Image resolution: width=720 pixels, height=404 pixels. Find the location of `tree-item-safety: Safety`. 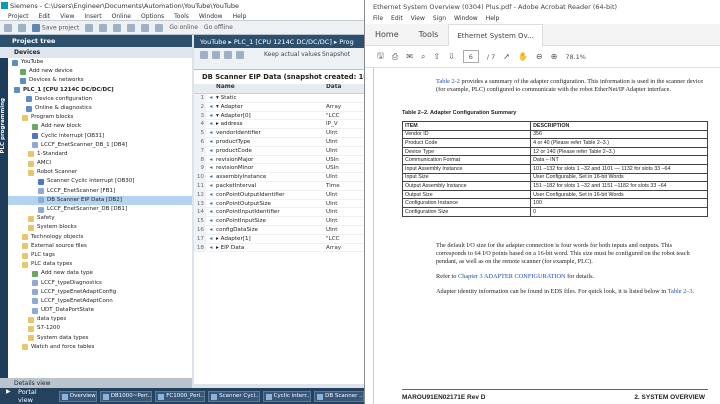

tree-item-safety: Safety is located at coordinates (100, 218).